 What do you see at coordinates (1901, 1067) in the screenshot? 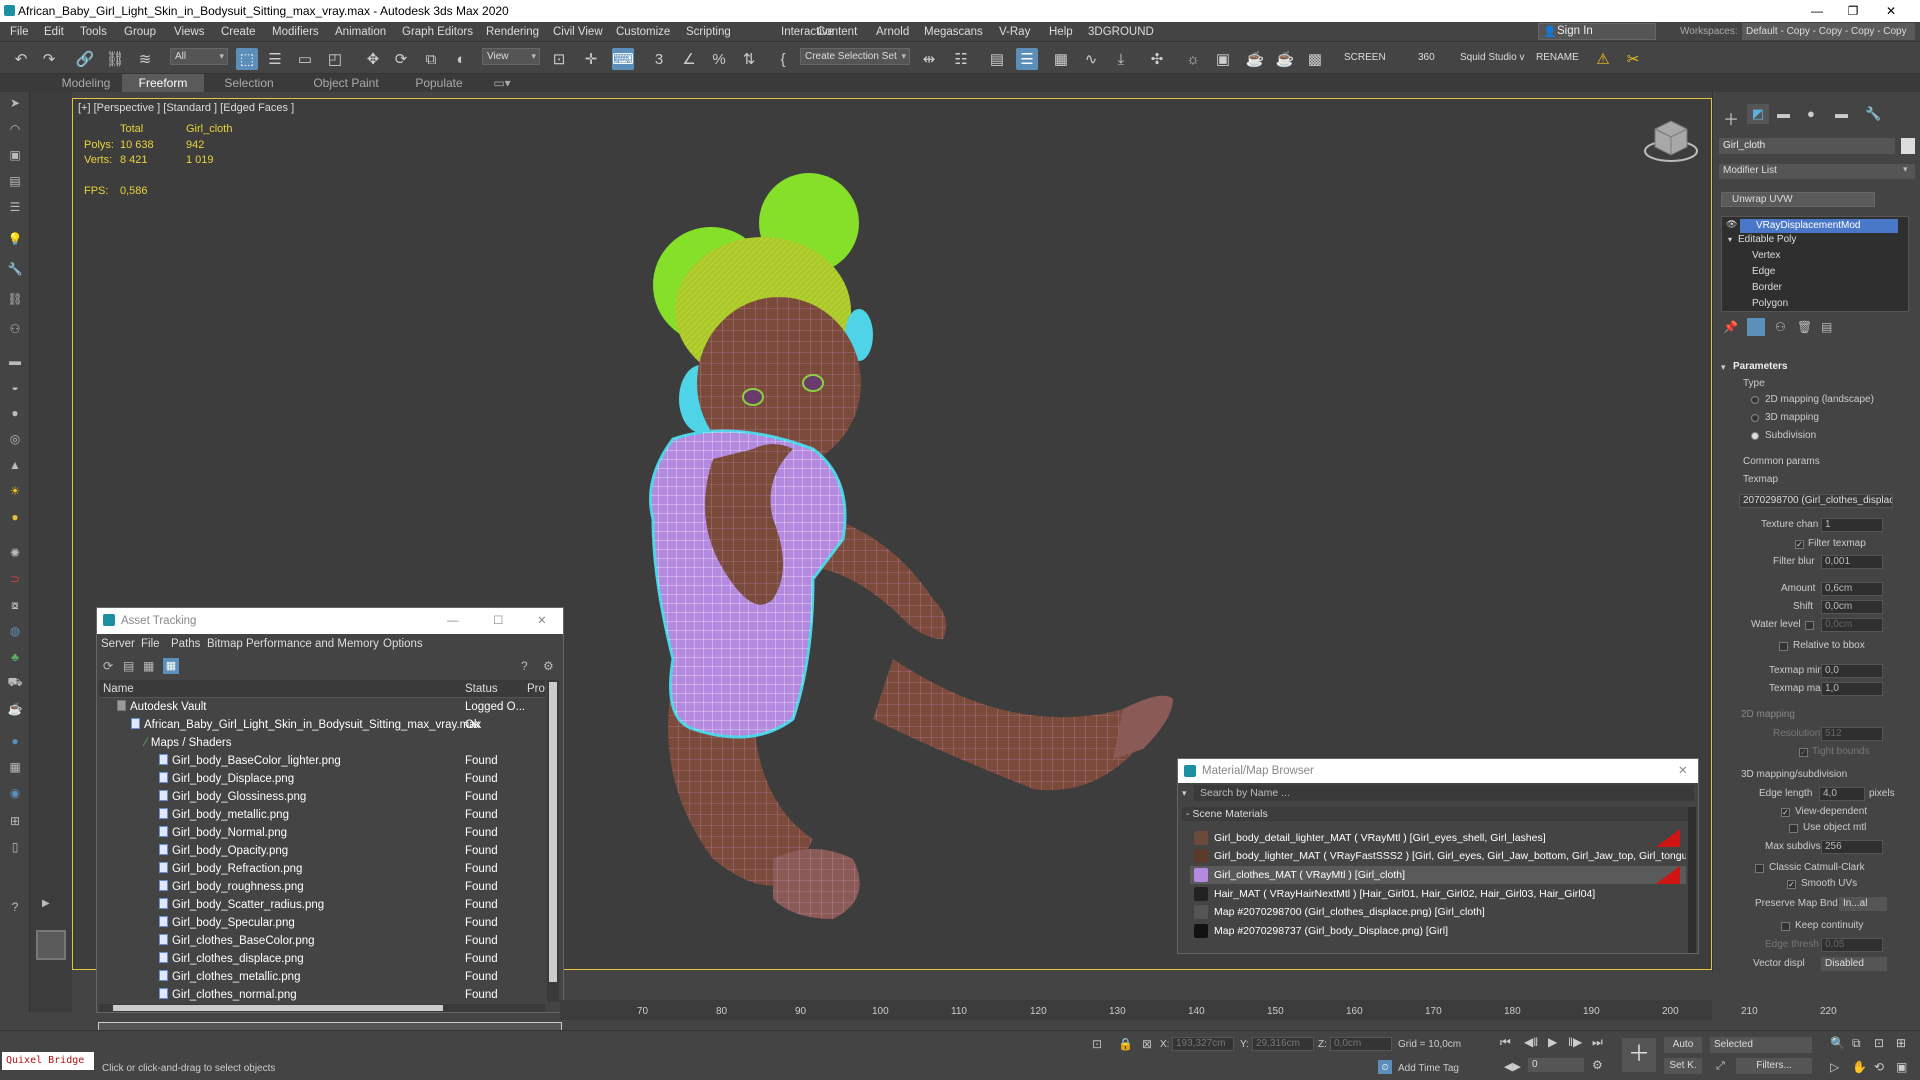
I see `maximize-viewport-icon: ▣` at bounding box center [1901, 1067].